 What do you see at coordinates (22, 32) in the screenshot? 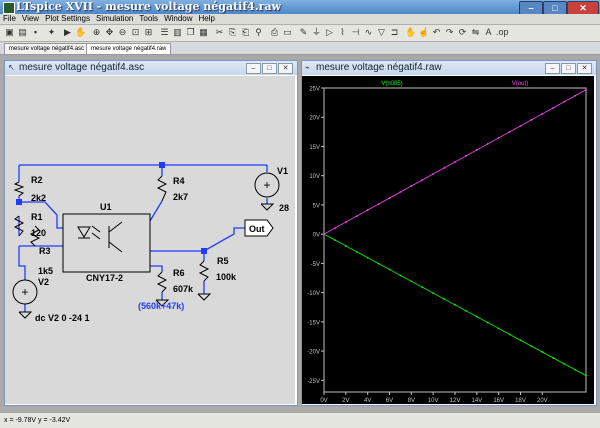
I see `new-schematic-icon: ▤` at bounding box center [22, 32].